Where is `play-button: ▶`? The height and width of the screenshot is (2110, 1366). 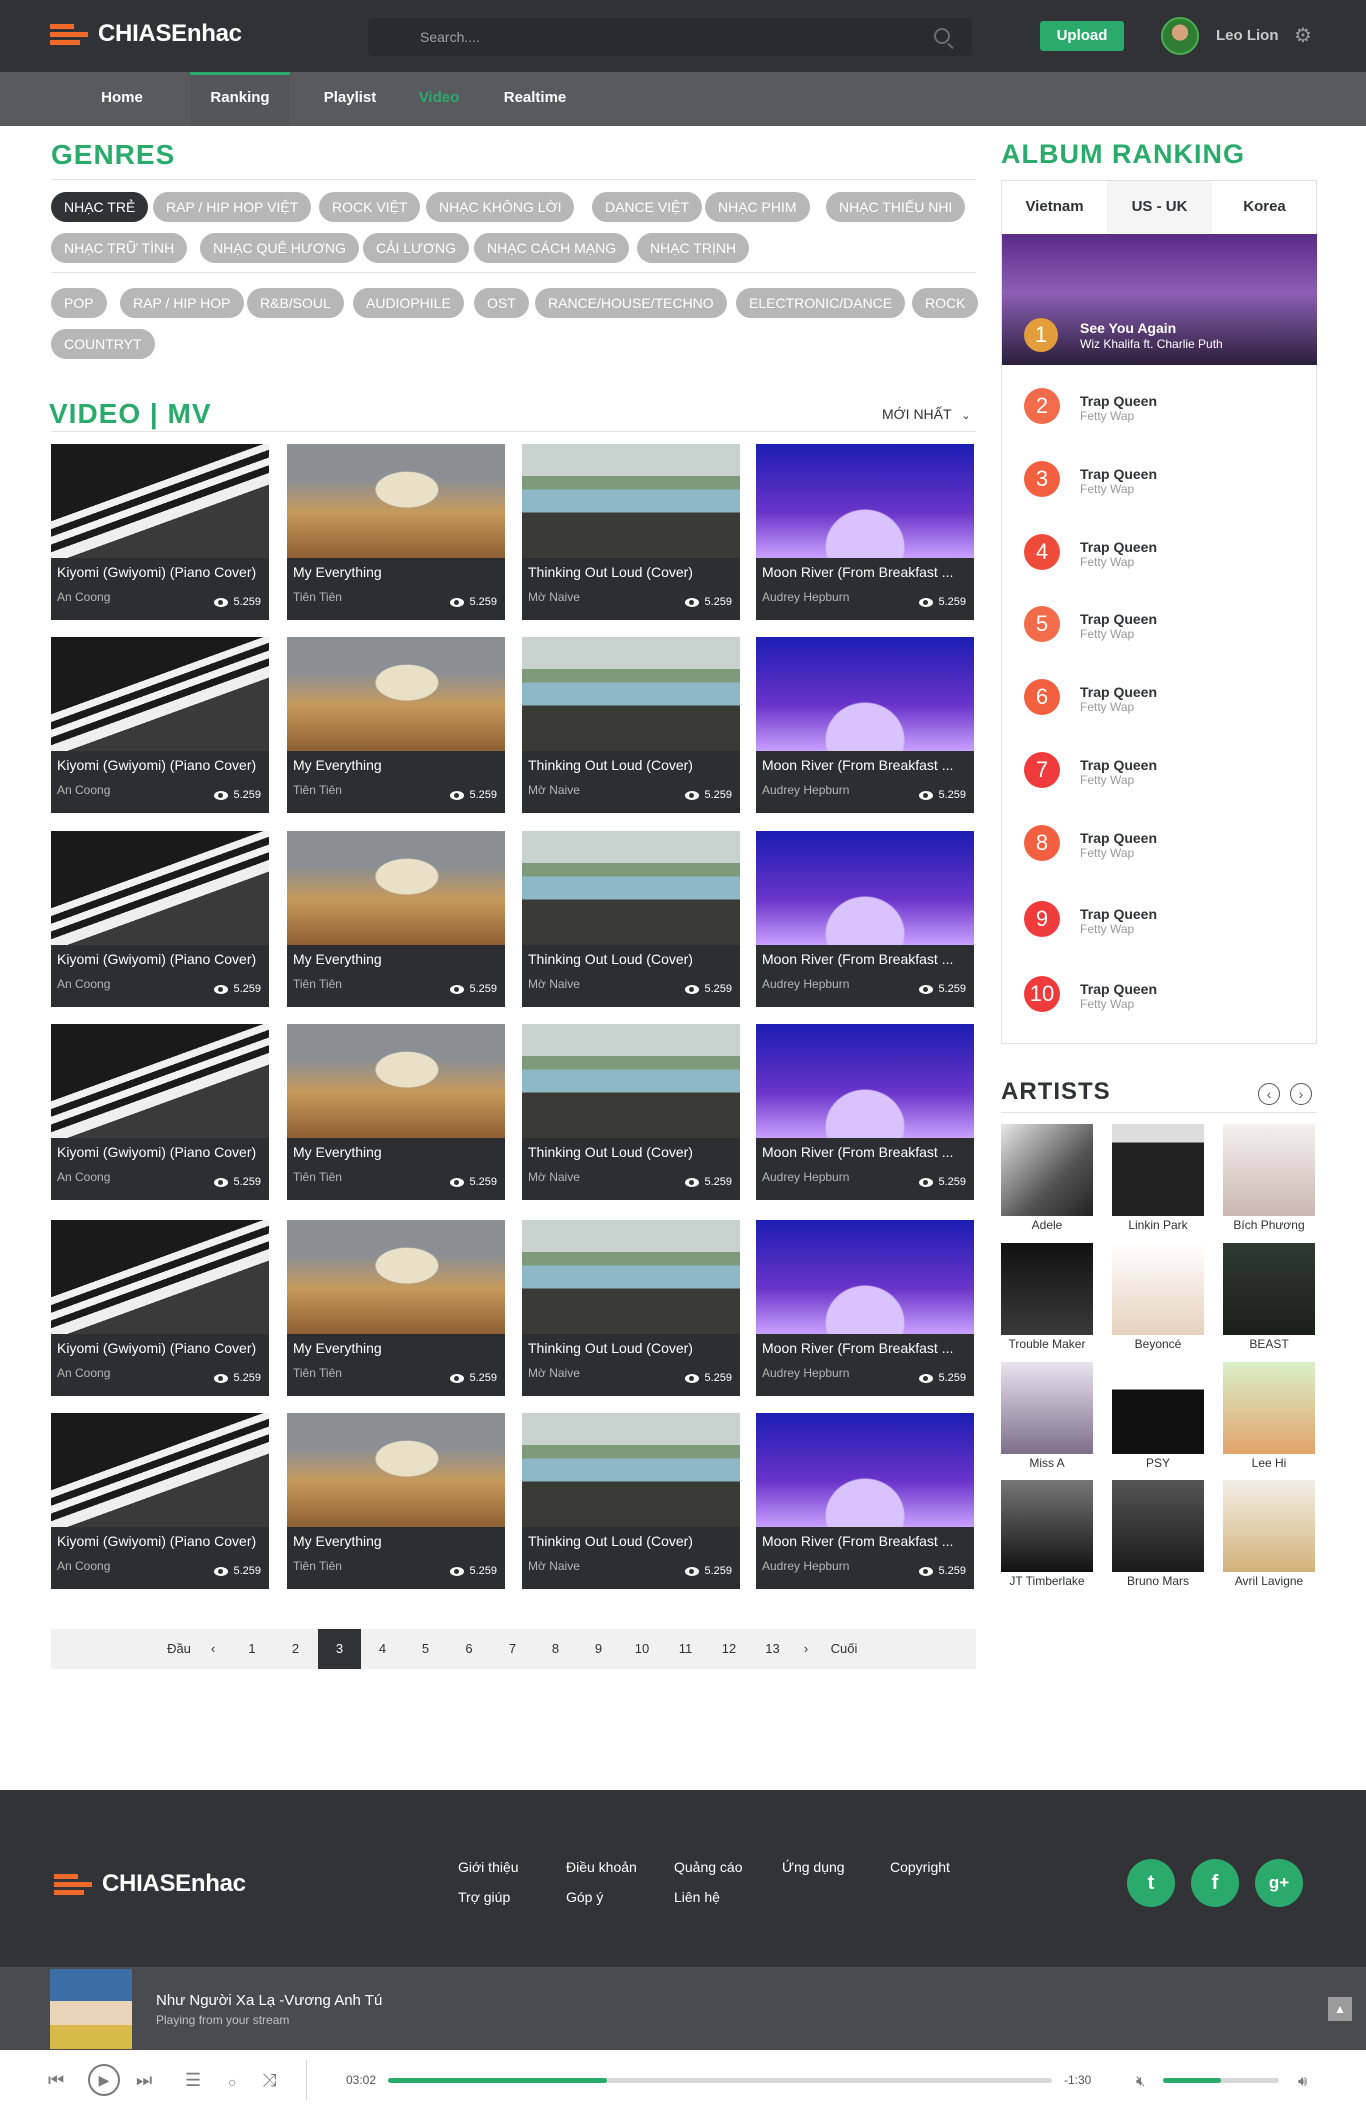 play-button: ▶ is located at coordinates (104, 2080).